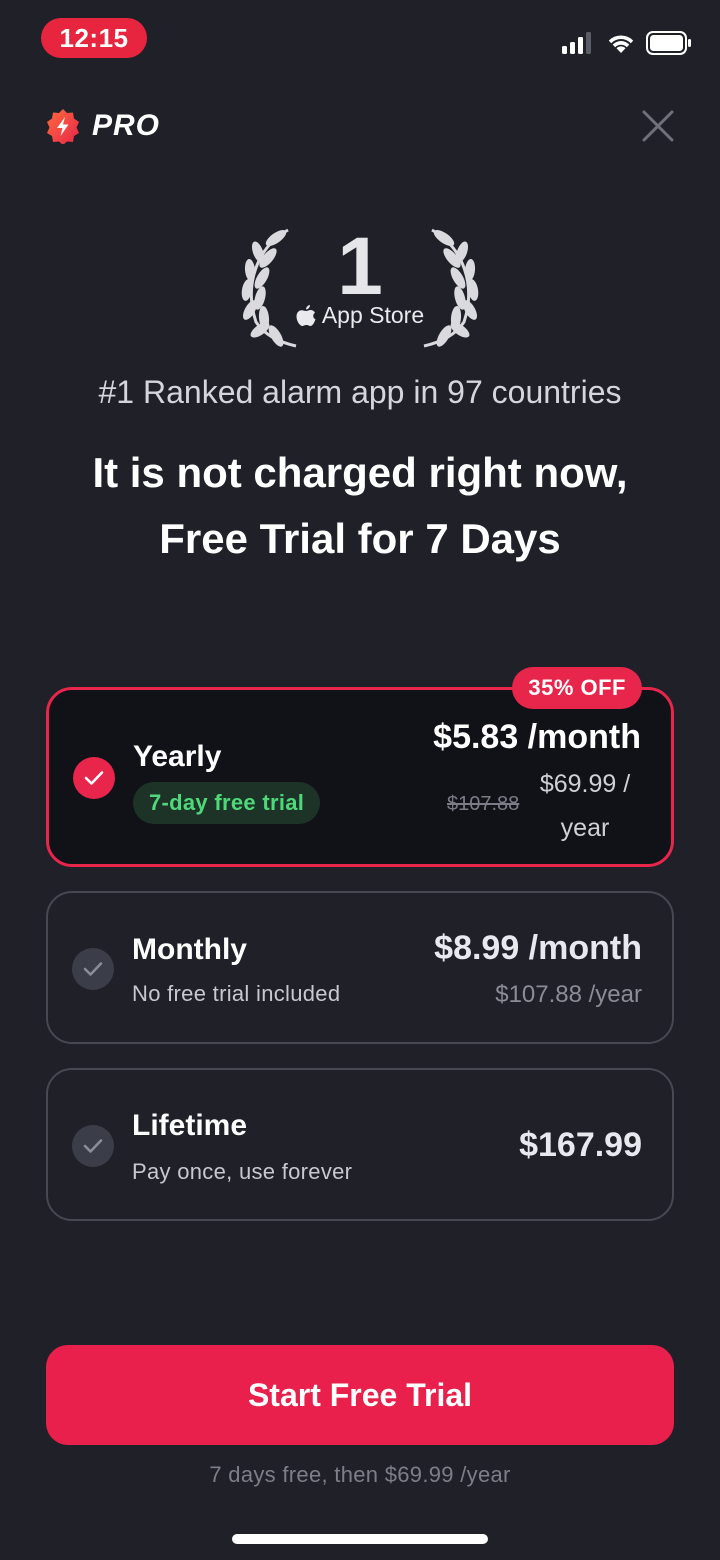 This screenshot has height=1560, width=720. What do you see at coordinates (360, 1144) in the screenshot?
I see `plan-lifetime: Lifetime Pay once, use forever $167.99` at bounding box center [360, 1144].